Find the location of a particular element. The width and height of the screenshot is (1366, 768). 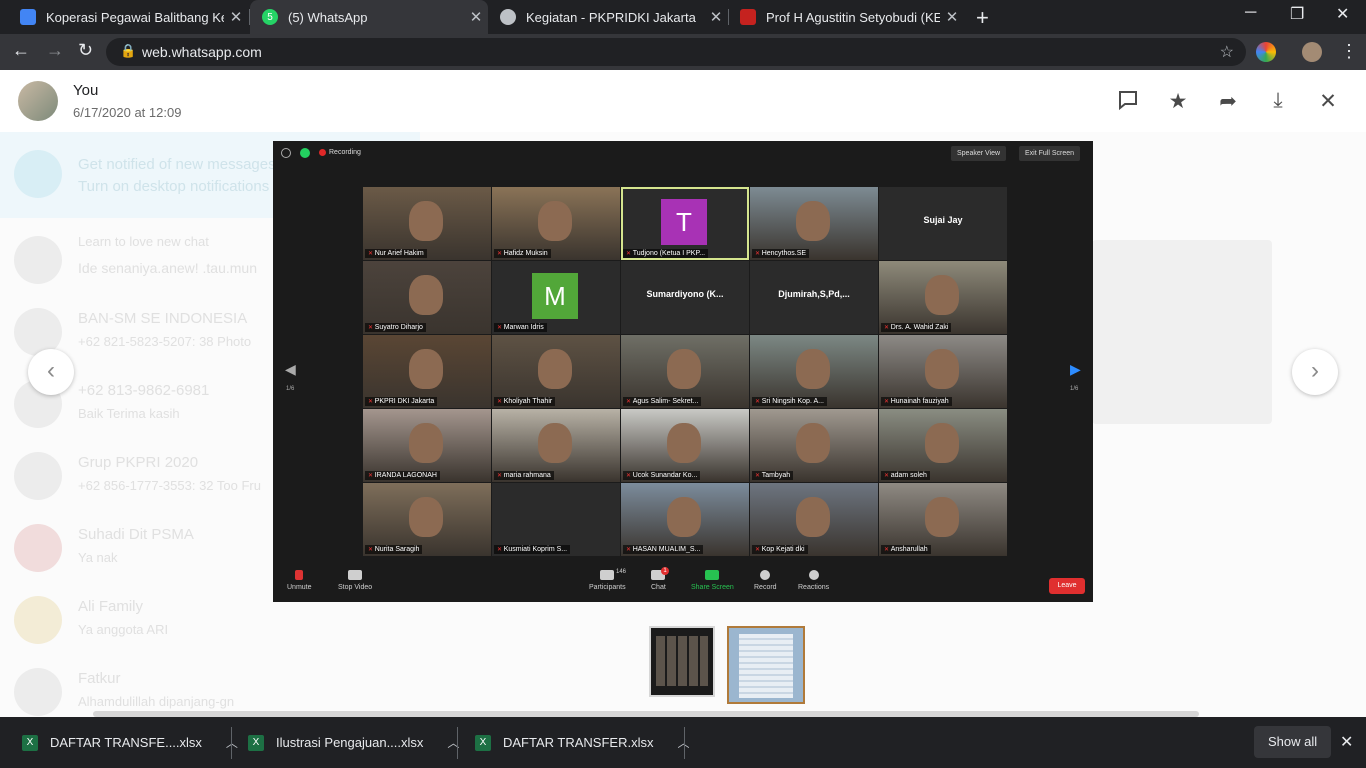

participant-name-label: Kholiyah Thahir is located at coordinates (525, 401).